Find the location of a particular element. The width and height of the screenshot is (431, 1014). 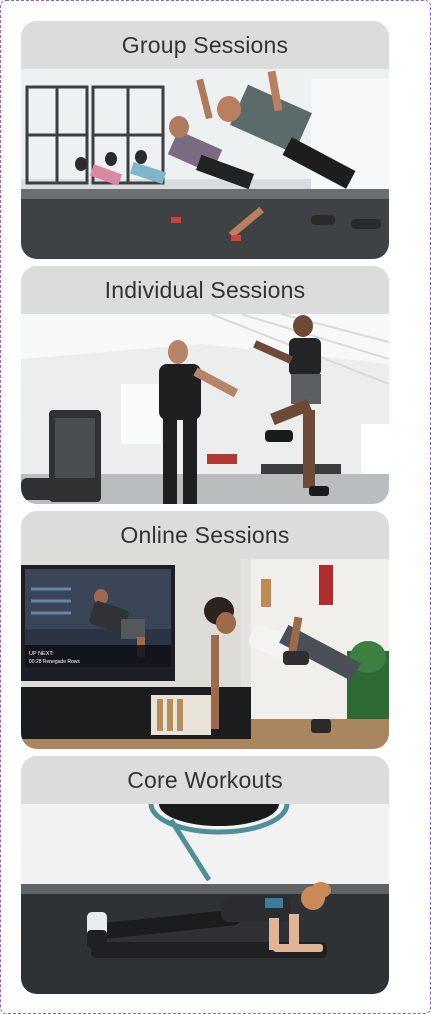

card-title: Core Workouts is located at coordinates (205, 780).